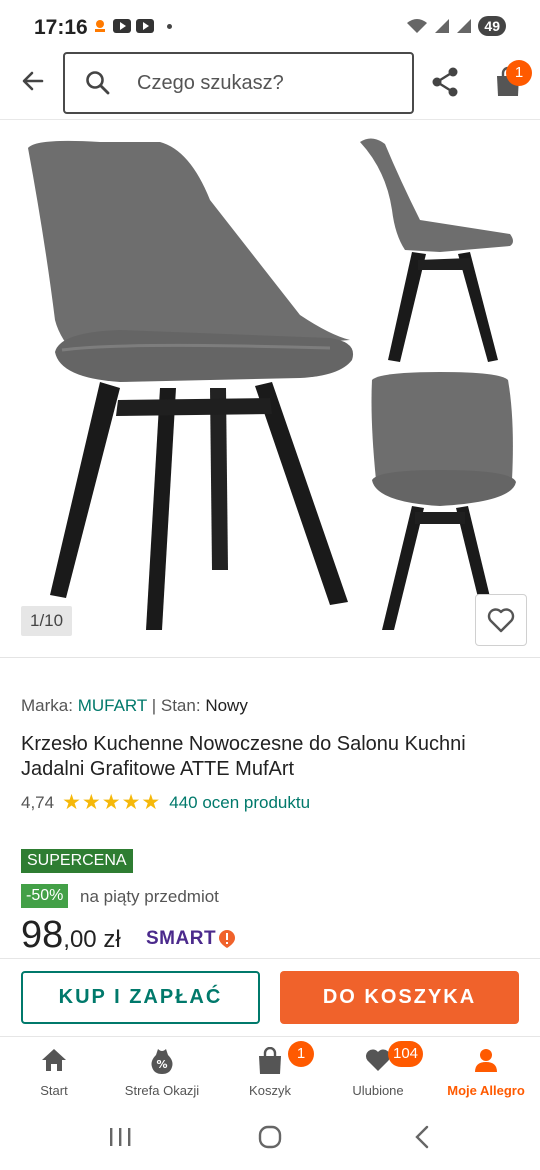 This screenshot has height=1170, width=540. I want to click on nav-label-moje-allegro: Moje Allegro, so click(486, 1090).